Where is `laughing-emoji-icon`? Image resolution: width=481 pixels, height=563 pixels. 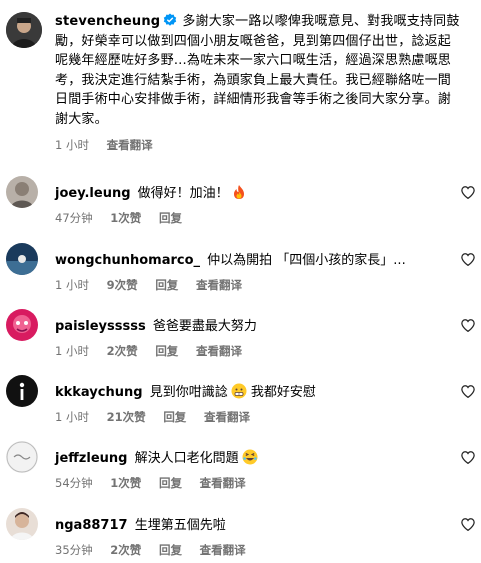
laughing-emoji-icon is located at coordinates (250, 457).